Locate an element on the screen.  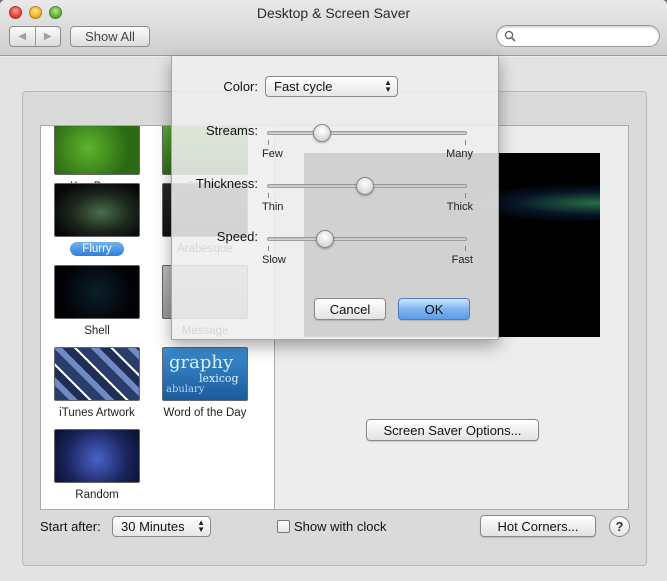
thickness-max-label: Thick is located at coordinates (459, 207).